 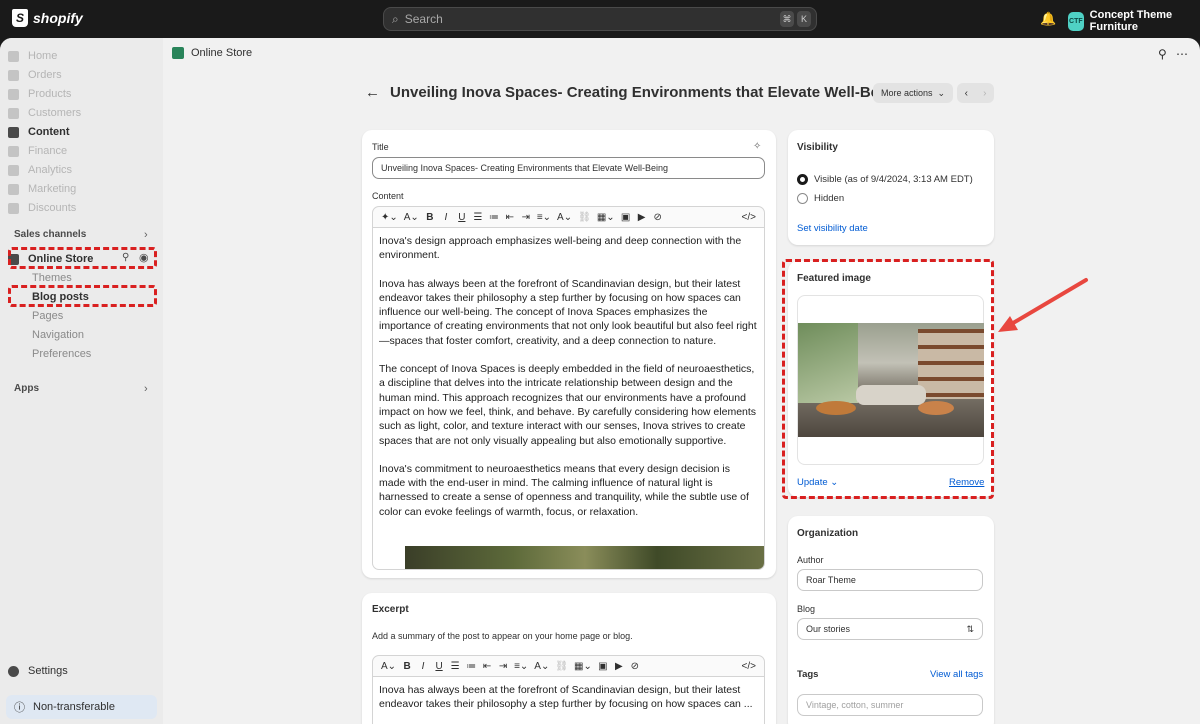 I want to click on embedded-forest-image, so click(x=584, y=557).